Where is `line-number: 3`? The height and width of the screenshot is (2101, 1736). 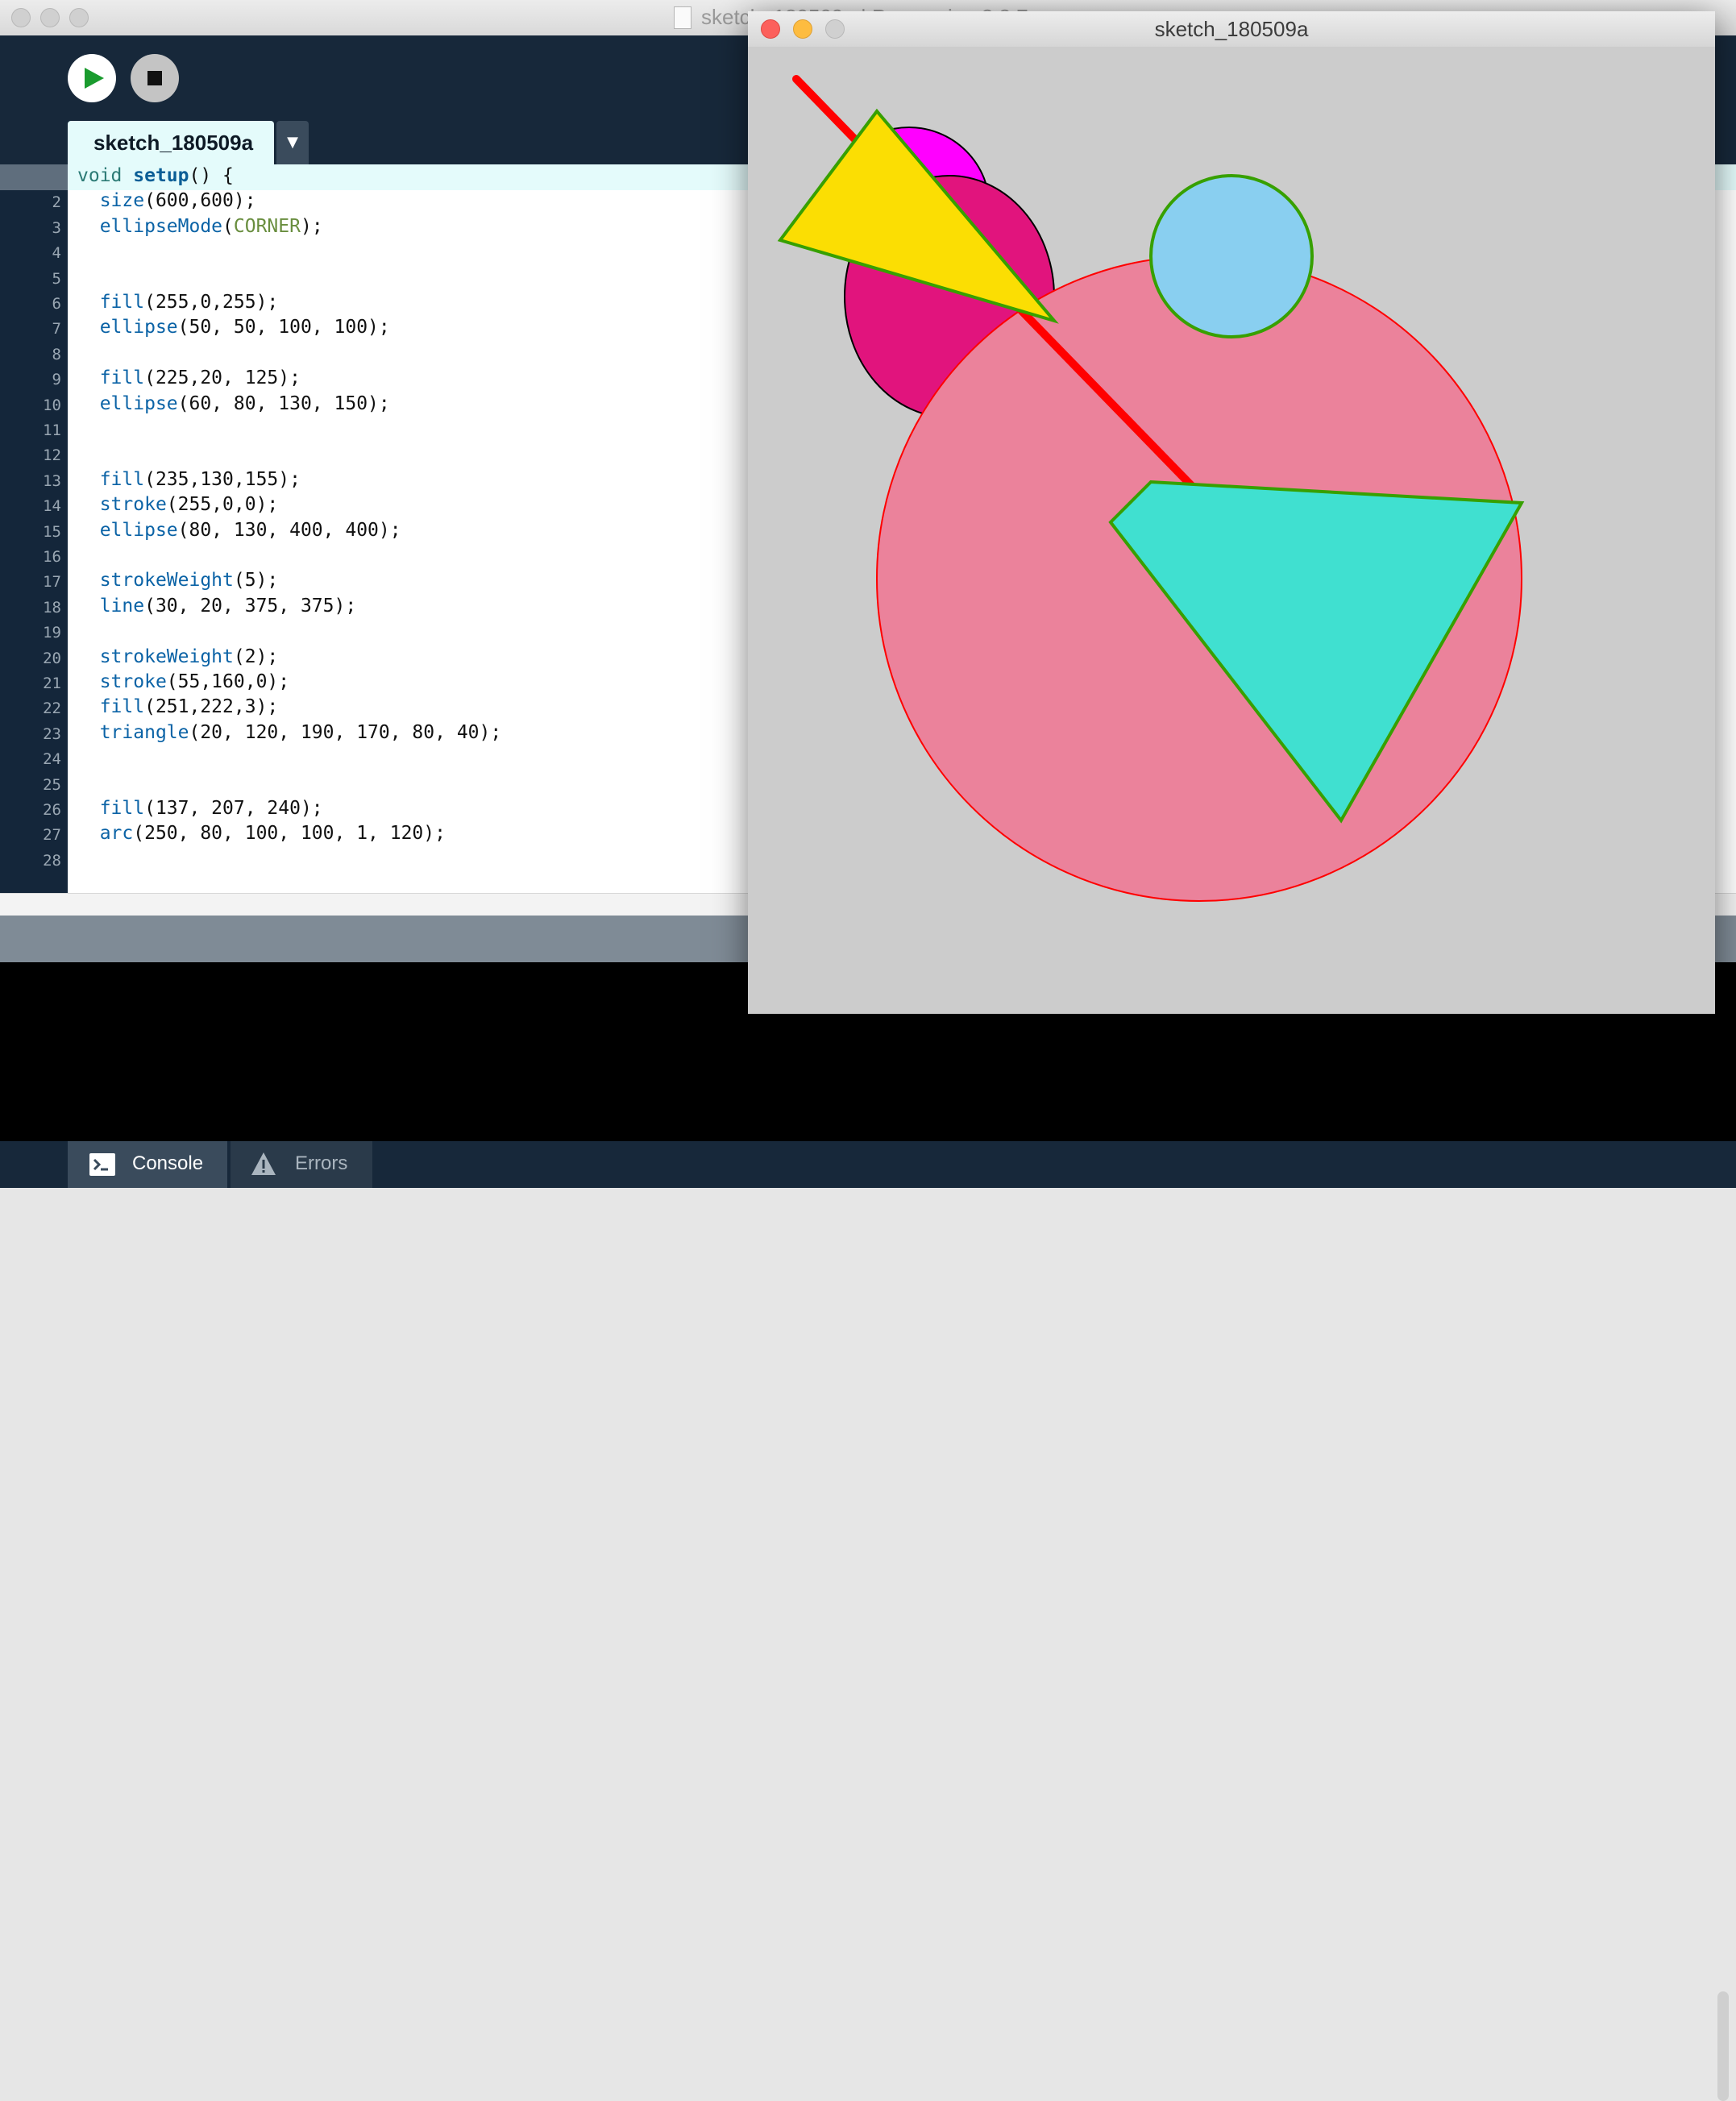
line-number: 3 is located at coordinates (56, 227).